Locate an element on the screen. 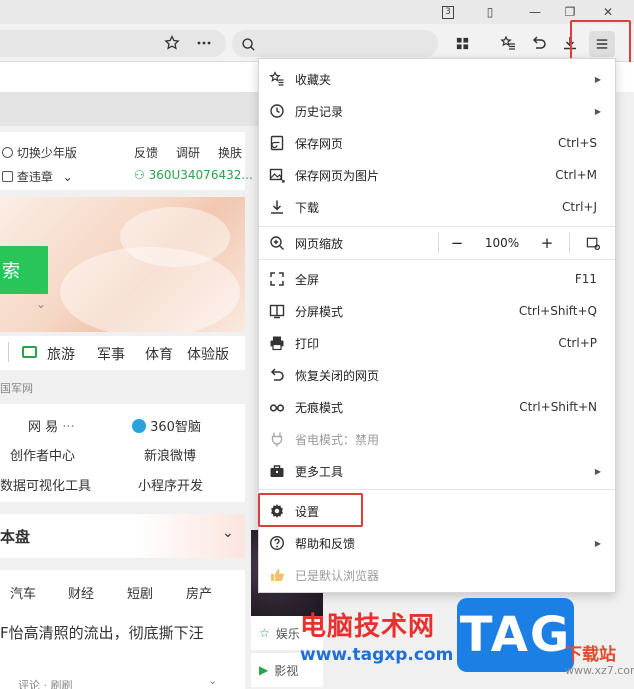  pin-icon: ▯ is located at coordinates (490, 12).